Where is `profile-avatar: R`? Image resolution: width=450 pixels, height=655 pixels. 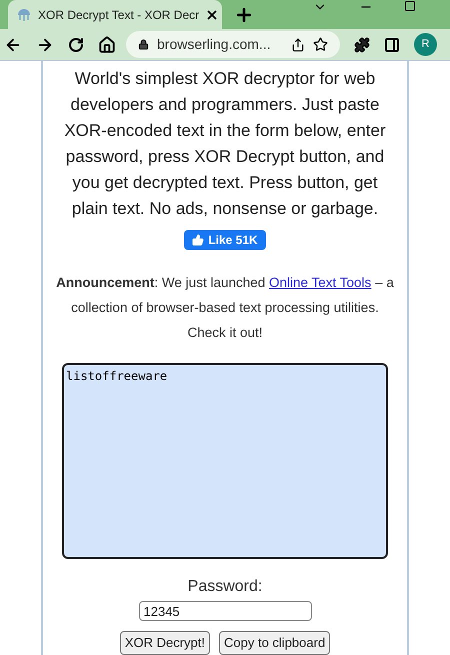
profile-avatar: R is located at coordinates (425, 44).